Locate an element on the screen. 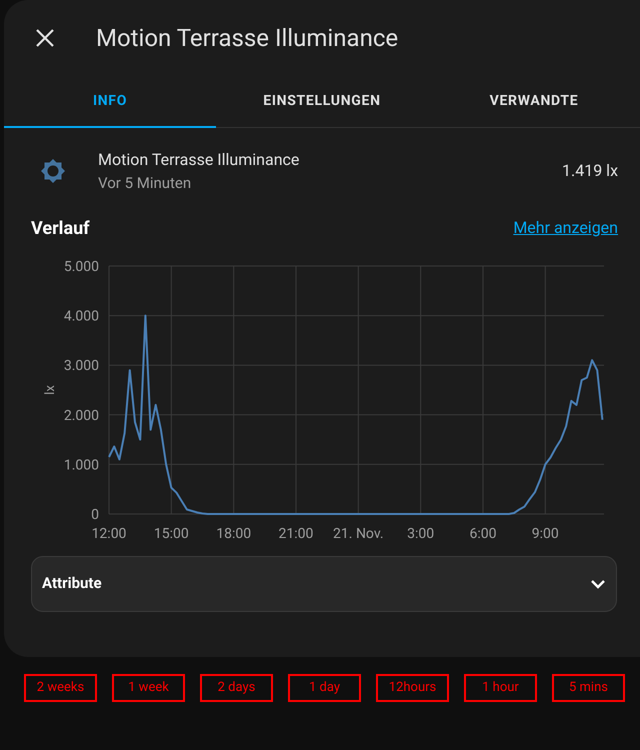 The image size is (640, 750). y-tick-label: 5.000 is located at coordinates (81, 266).